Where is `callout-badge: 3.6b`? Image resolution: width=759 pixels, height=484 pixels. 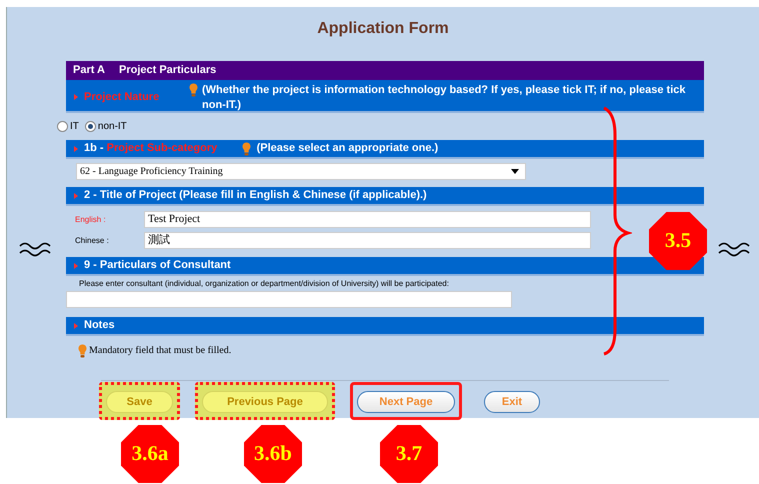 callout-badge: 3.6b is located at coordinates (273, 454).